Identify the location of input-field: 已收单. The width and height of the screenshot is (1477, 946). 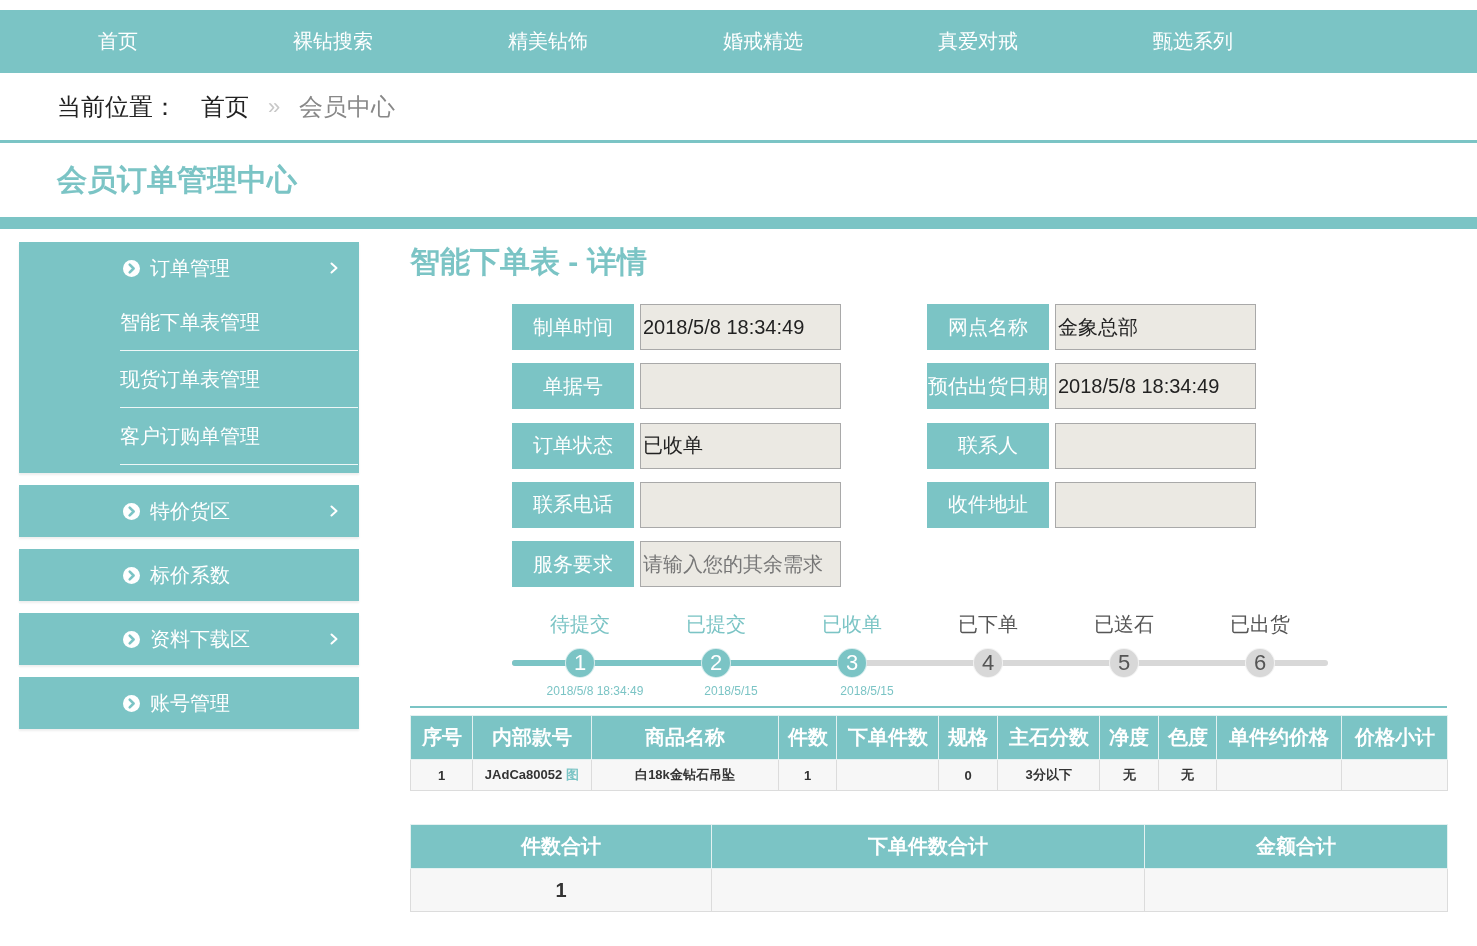
(740, 445).